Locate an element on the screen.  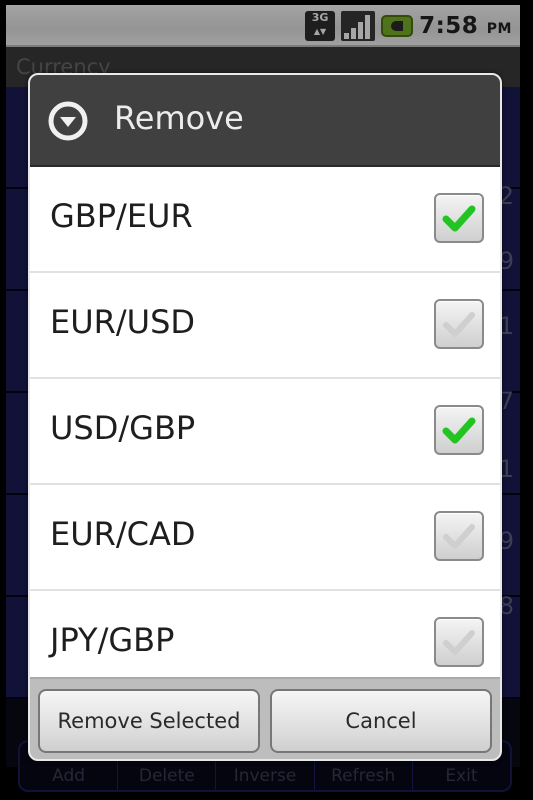
cancel-button: Cancel is located at coordinates (381, 721).